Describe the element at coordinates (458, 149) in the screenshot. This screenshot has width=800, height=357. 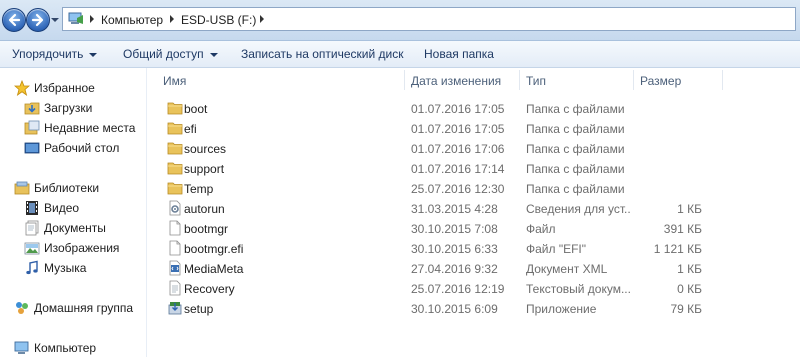
I see `file-date: 01.07.2016 17:06` at that location.